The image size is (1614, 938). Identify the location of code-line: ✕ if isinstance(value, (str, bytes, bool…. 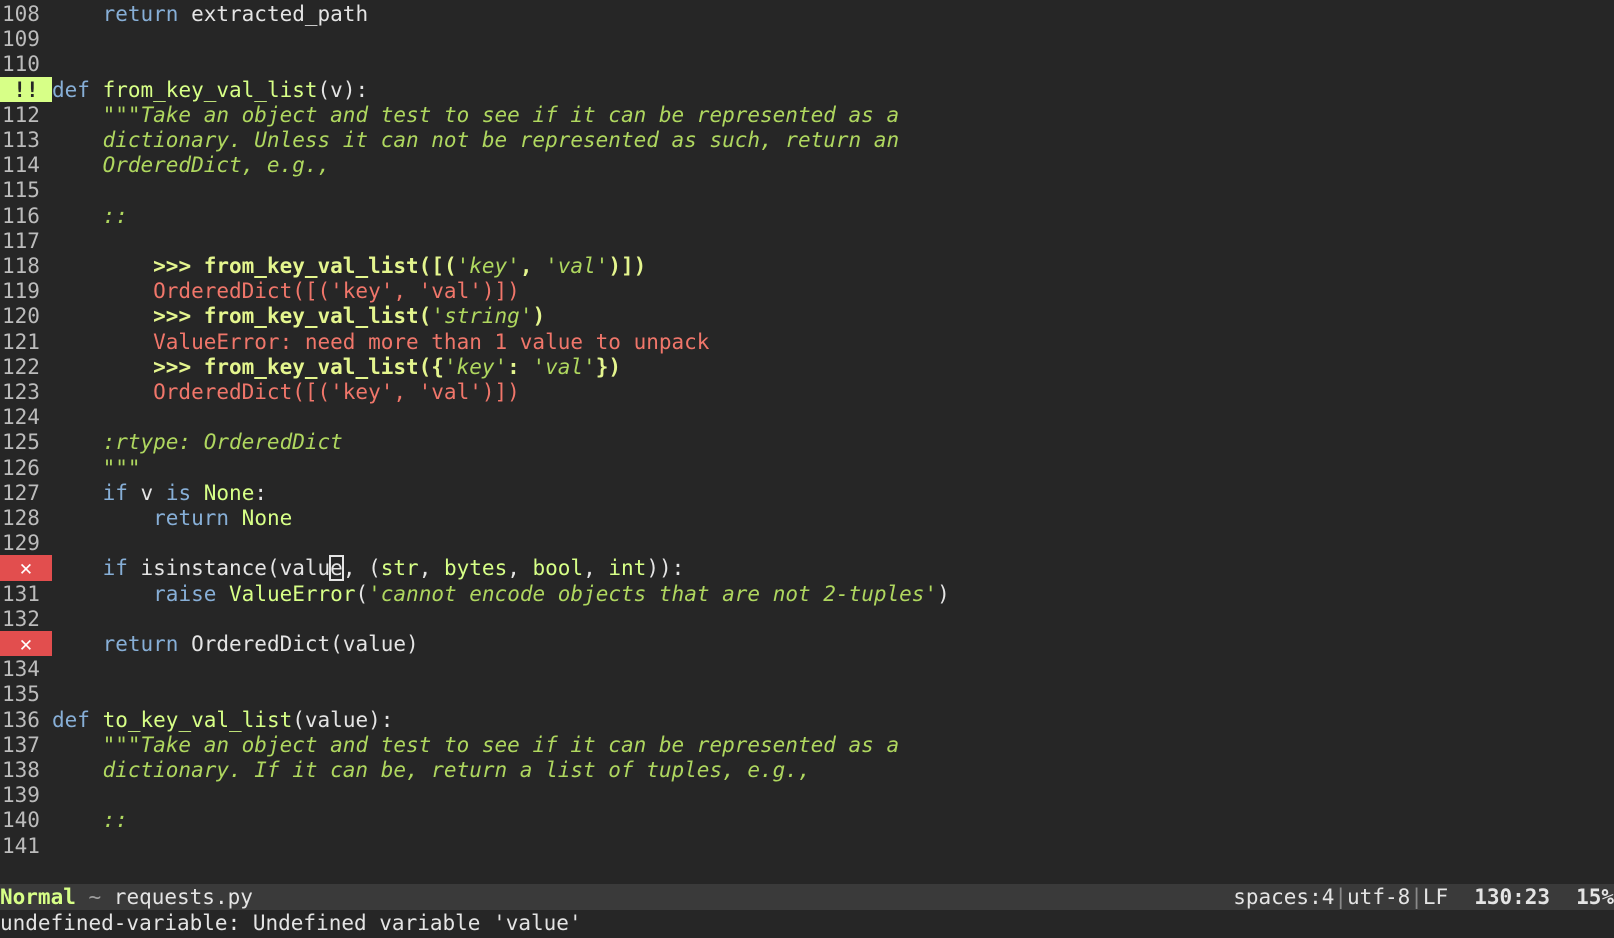
(807, 568).